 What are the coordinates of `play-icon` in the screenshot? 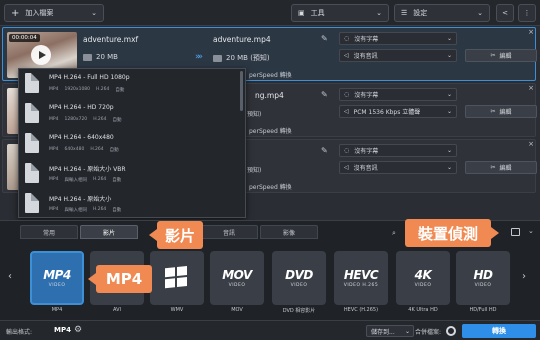 It's located at (41, 55).